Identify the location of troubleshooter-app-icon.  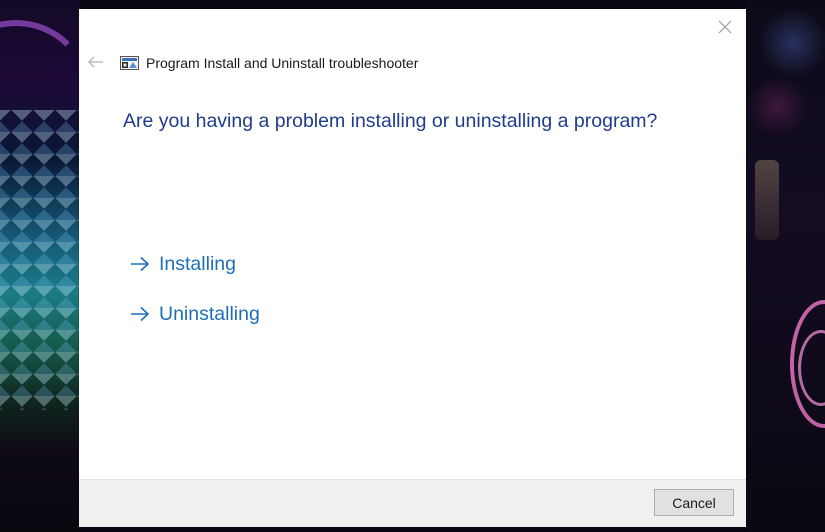
(129, 63).